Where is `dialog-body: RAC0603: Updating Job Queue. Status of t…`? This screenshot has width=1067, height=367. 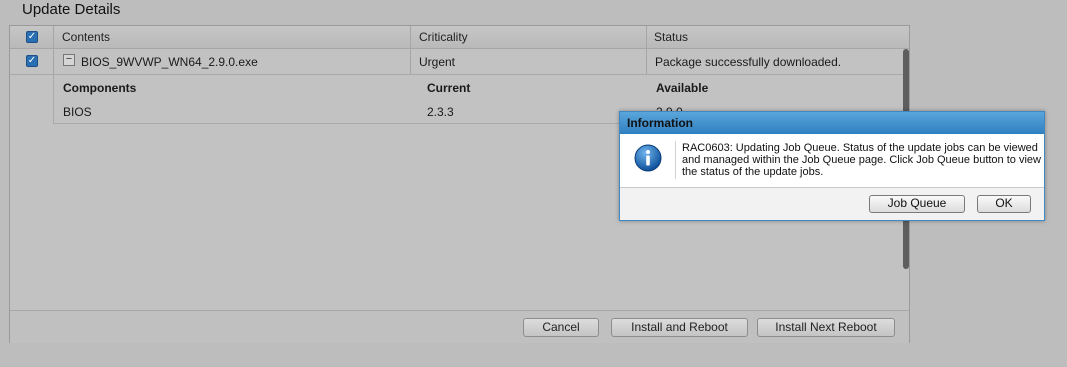
dialog-body: RAC0603: Updating Job Queue. Status of t… is located at coordinates (832, 161).